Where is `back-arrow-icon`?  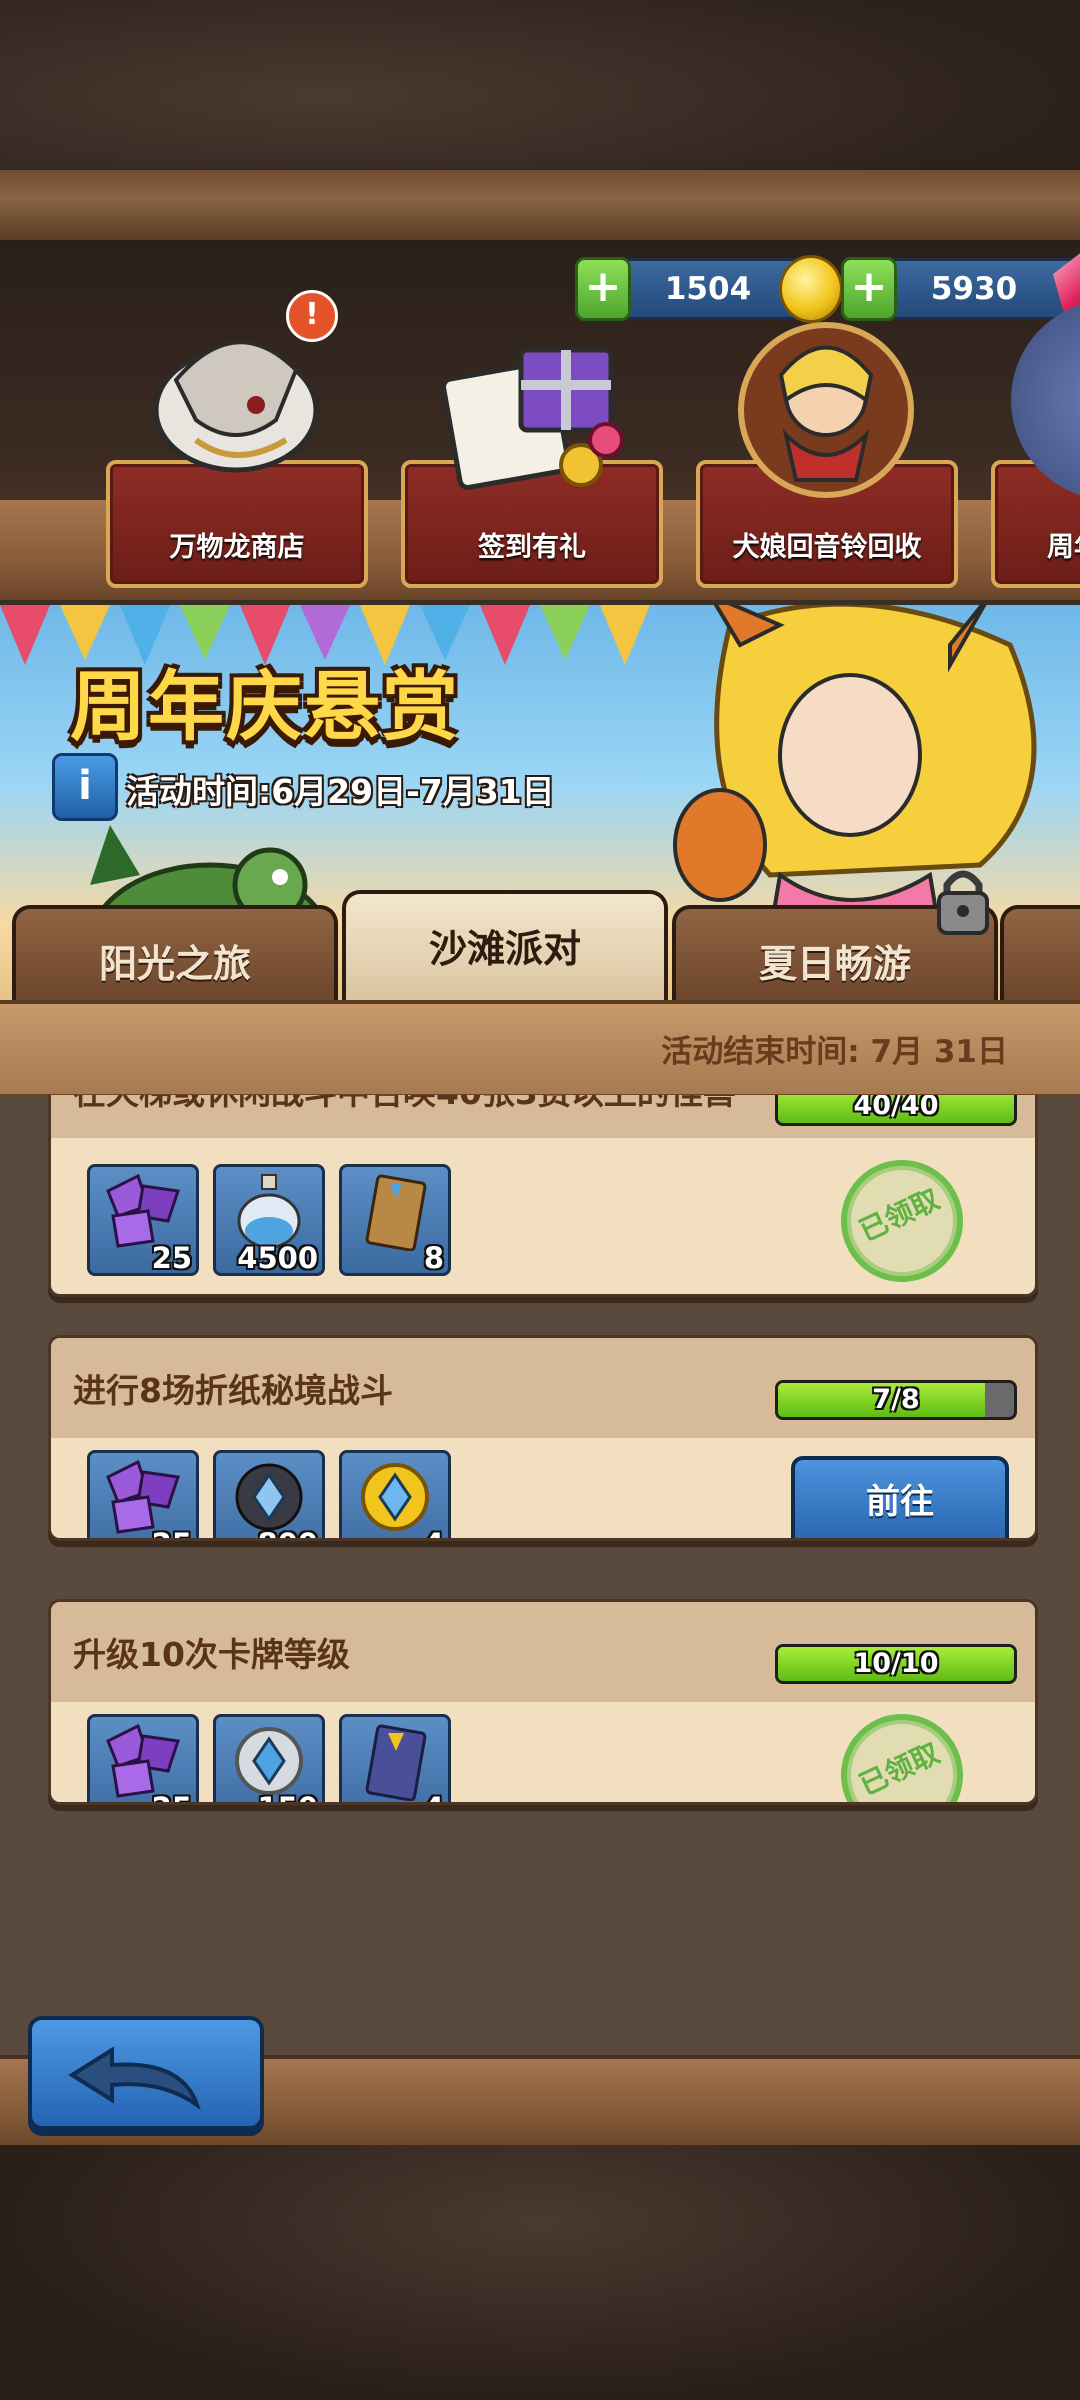 back-arrow-icon is located at coordinates (134, 2078).